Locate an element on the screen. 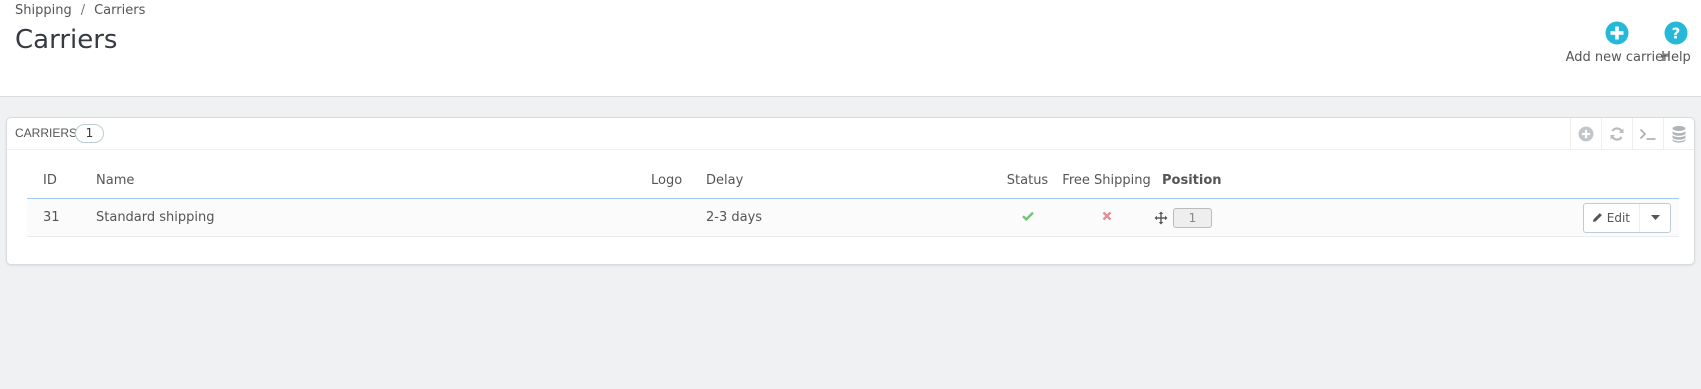  table-row: 31 Standard shipping 2-3 days 1 Edit is located at coordinates (853, 217).